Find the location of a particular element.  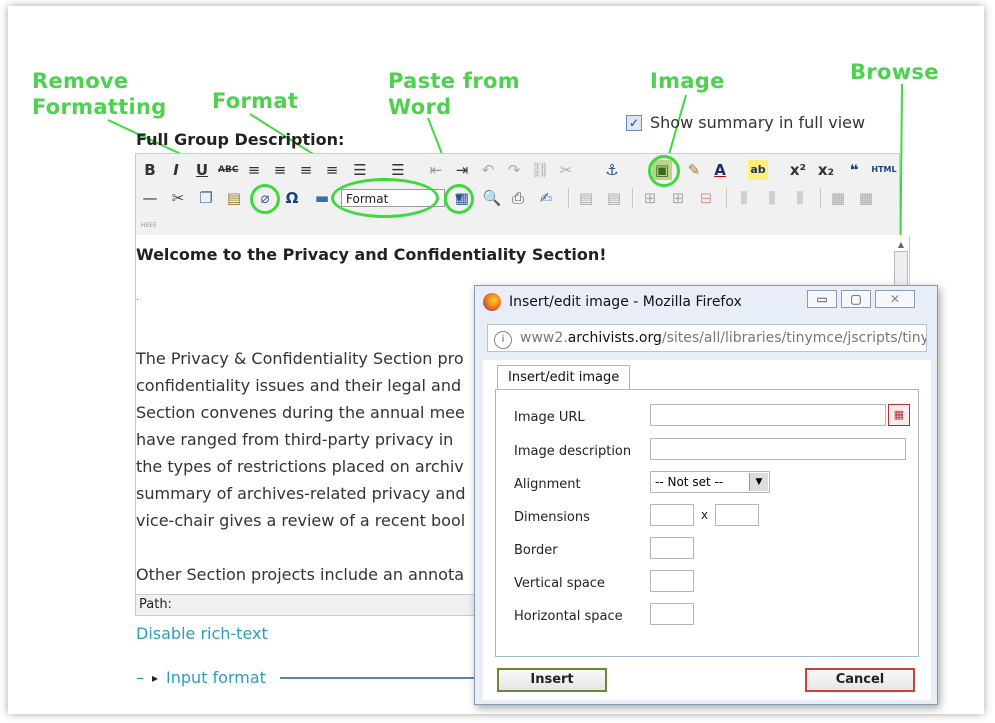

undo-icon: ↶ is located at coordinates (488, 170).